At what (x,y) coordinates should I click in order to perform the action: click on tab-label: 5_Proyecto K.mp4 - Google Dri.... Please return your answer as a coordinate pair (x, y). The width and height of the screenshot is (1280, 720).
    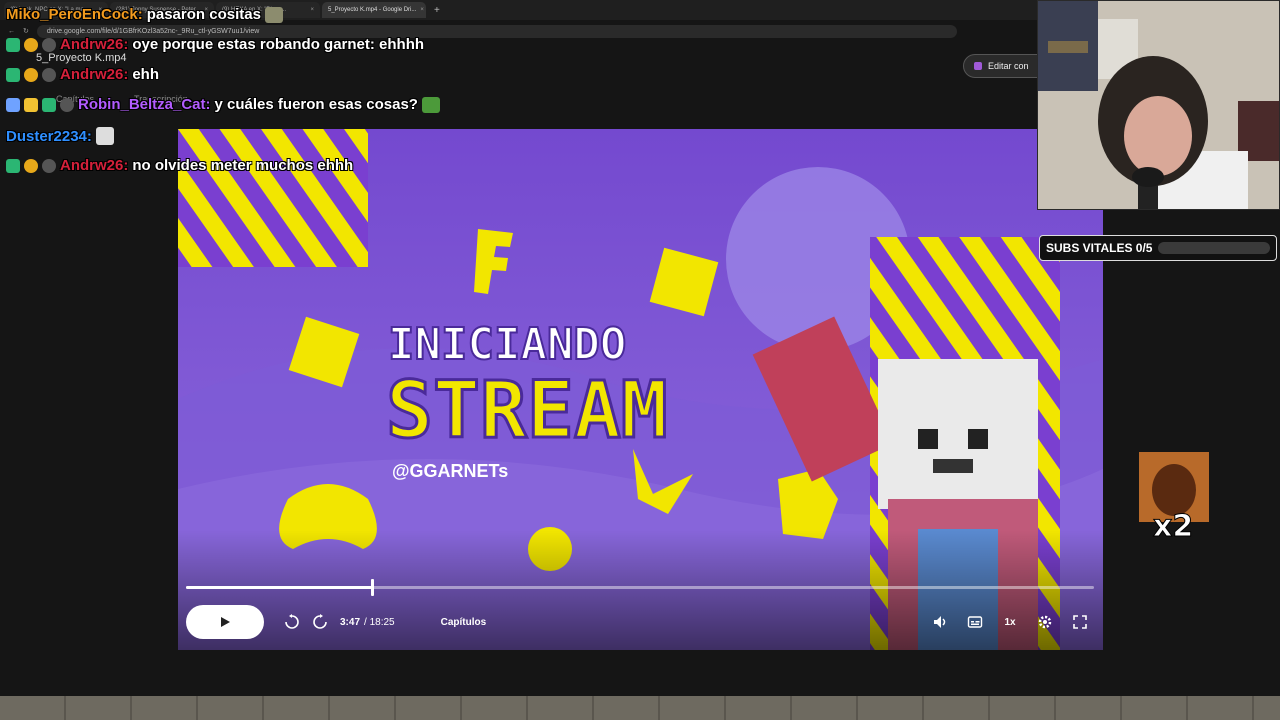
    Looking at the image, I should click on (372, 10).